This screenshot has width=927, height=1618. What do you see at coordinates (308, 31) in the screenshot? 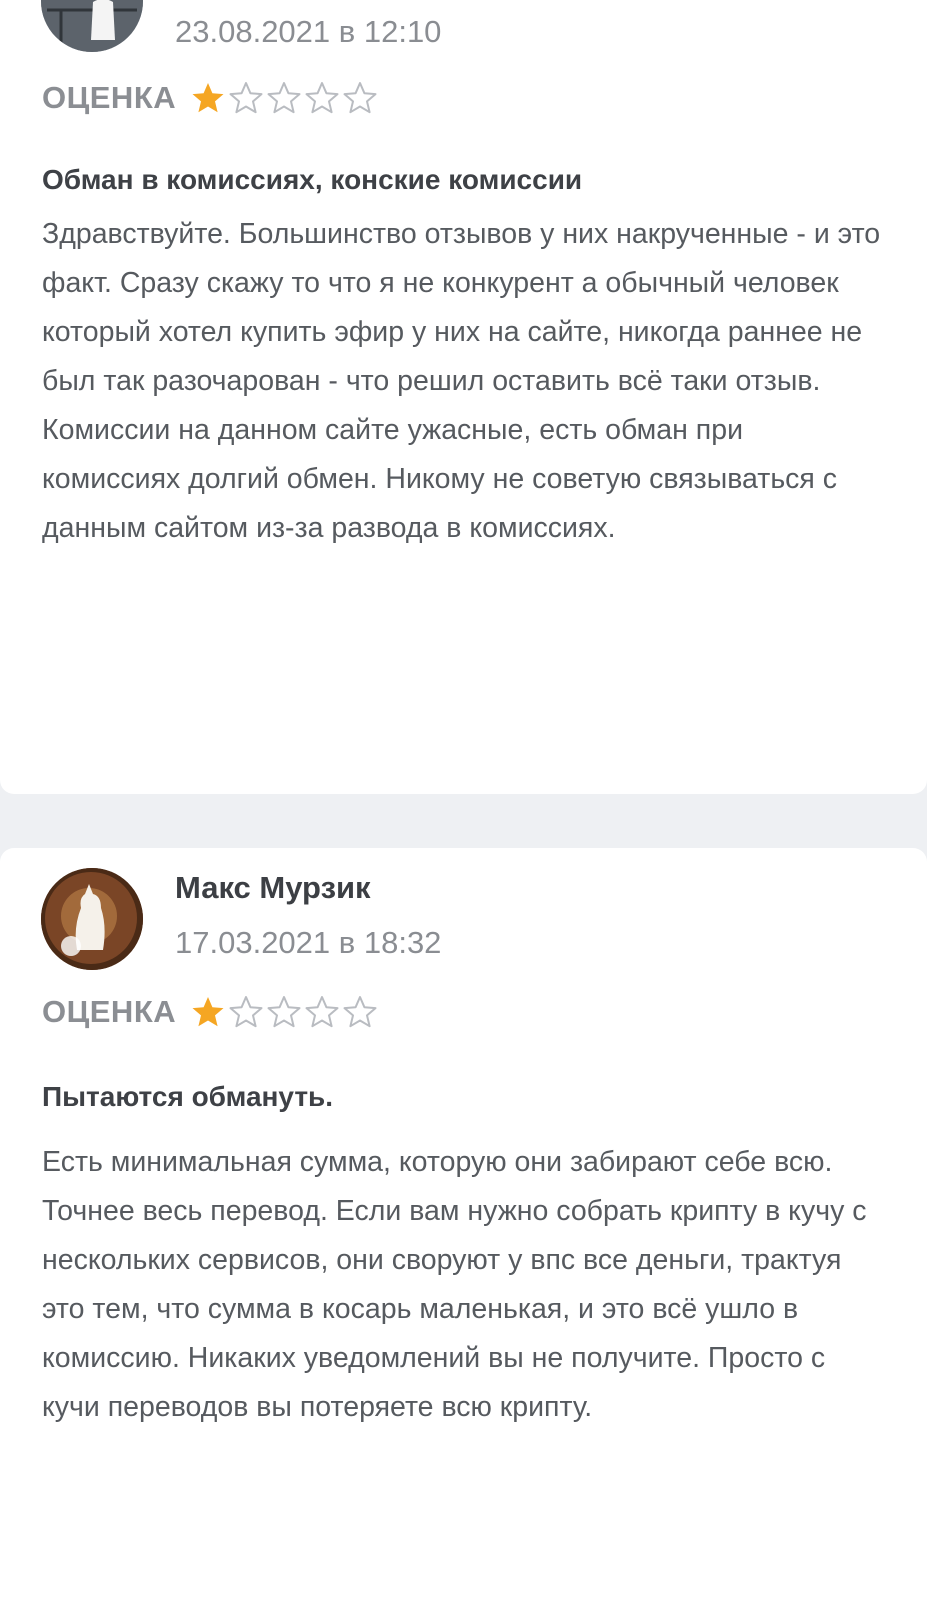
I see `review-date: 23.08.2021 в 12:10` at bounding box center [308, 31].